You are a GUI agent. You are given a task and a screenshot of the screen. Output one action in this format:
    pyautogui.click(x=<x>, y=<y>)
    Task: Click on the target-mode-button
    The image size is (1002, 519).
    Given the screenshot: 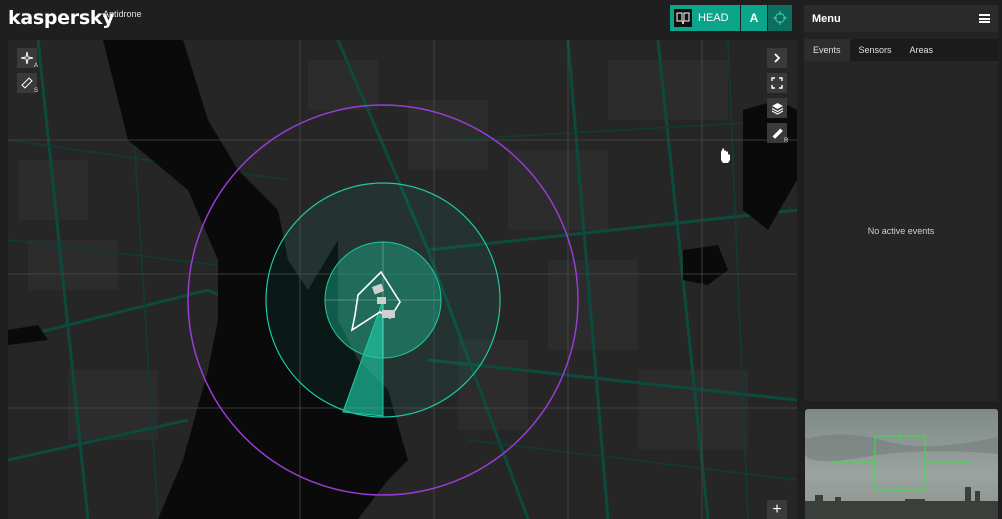 What is the action you would take?
    pyautogui.click(x=780, y=18)
    